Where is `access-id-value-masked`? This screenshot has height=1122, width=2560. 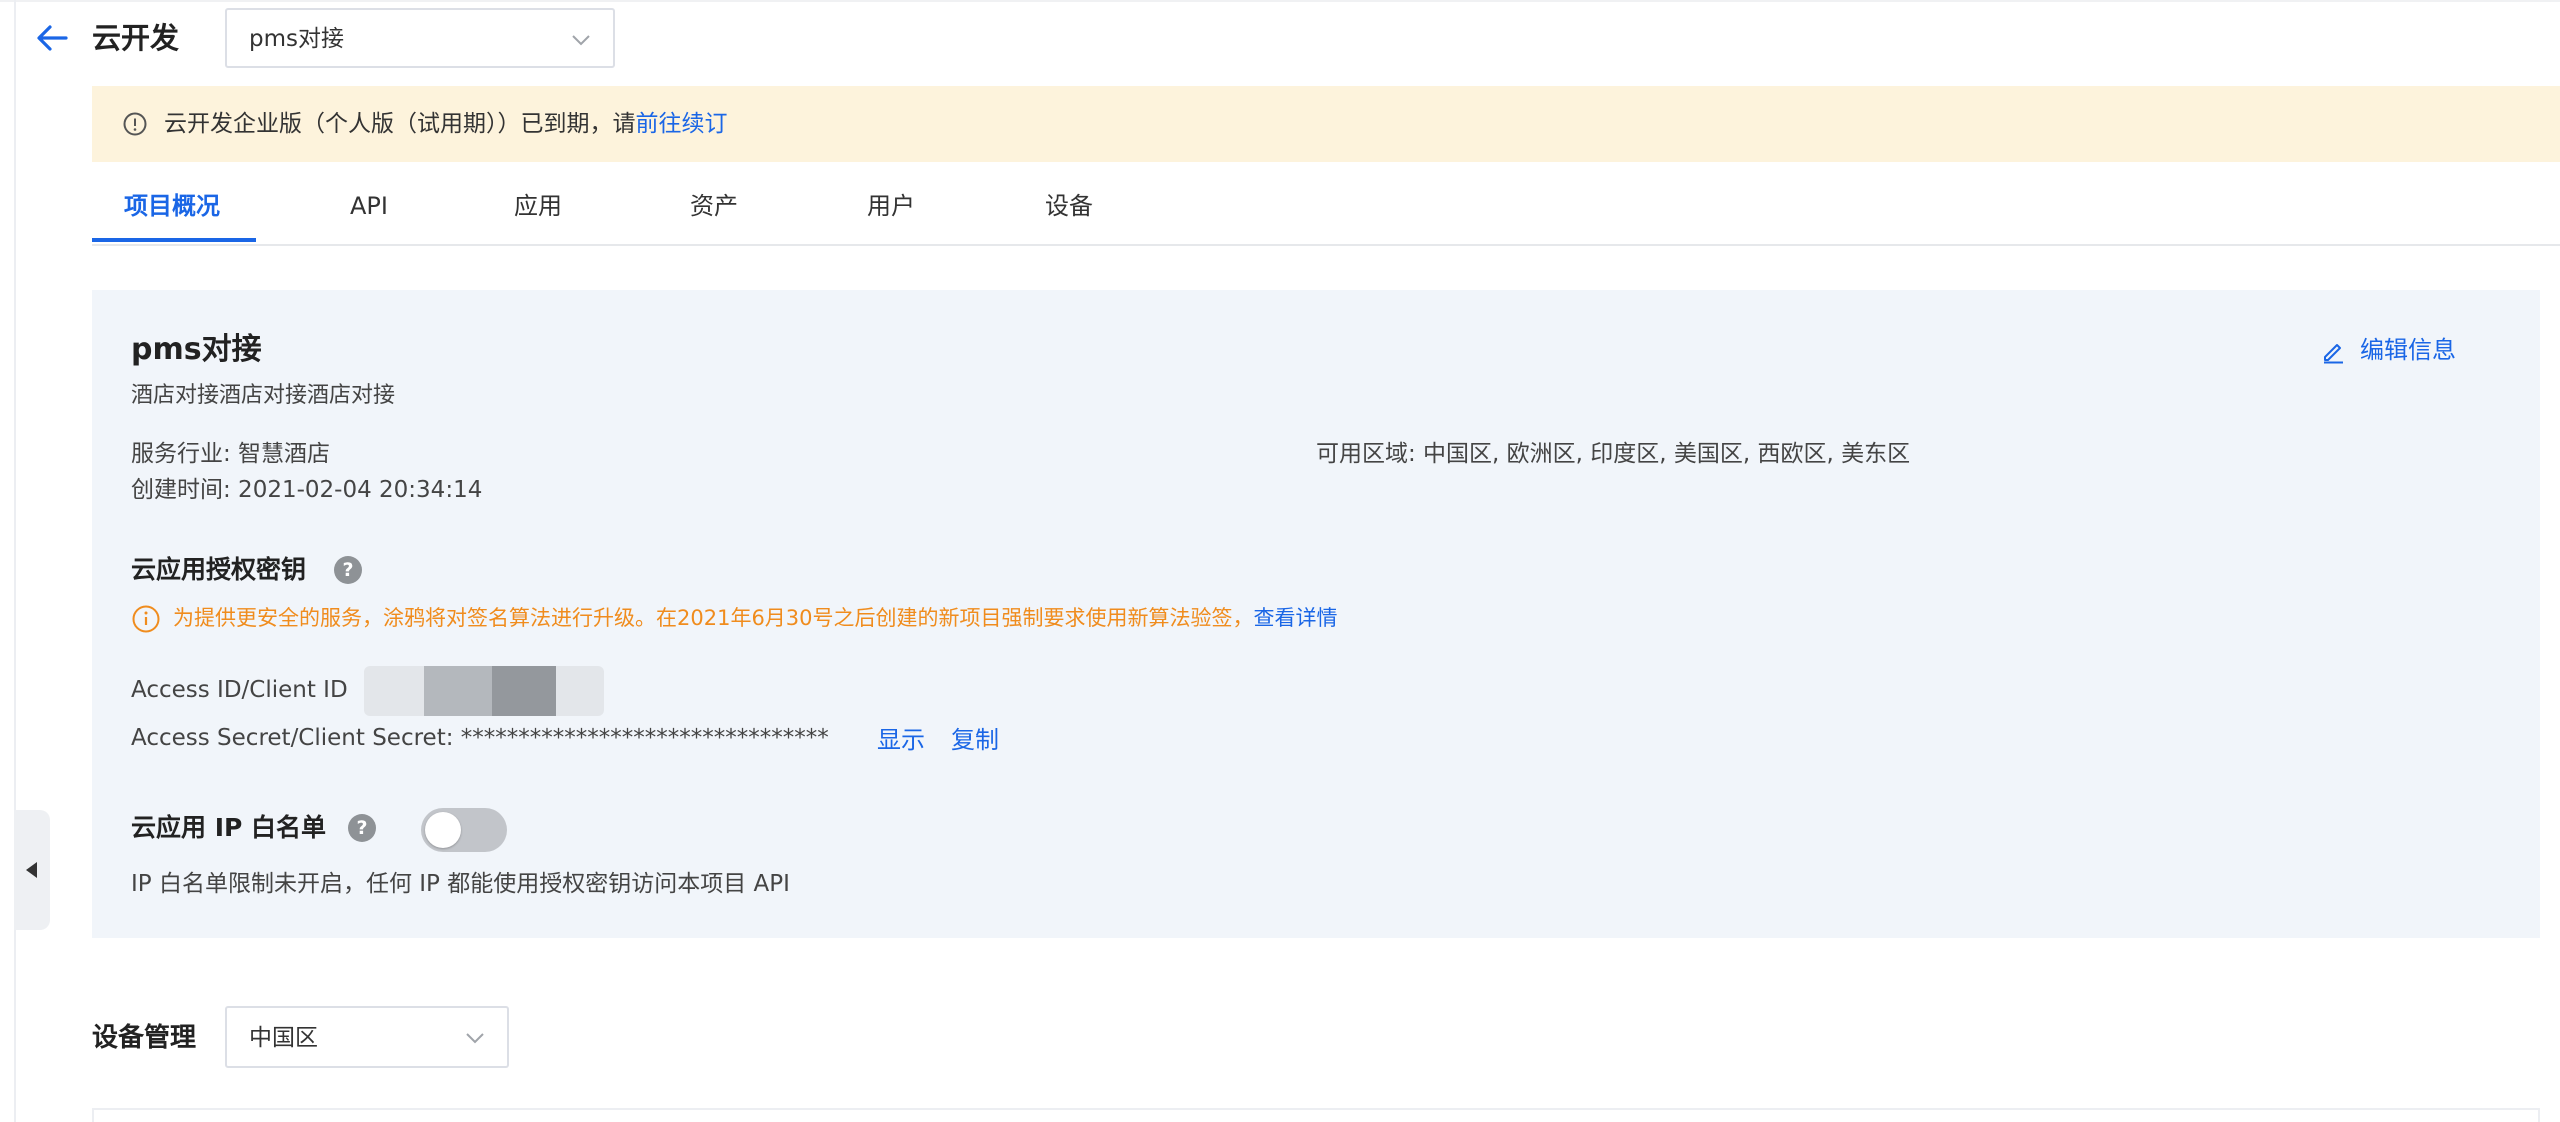 access-id-value-masked is located at coordinates (484, 691).